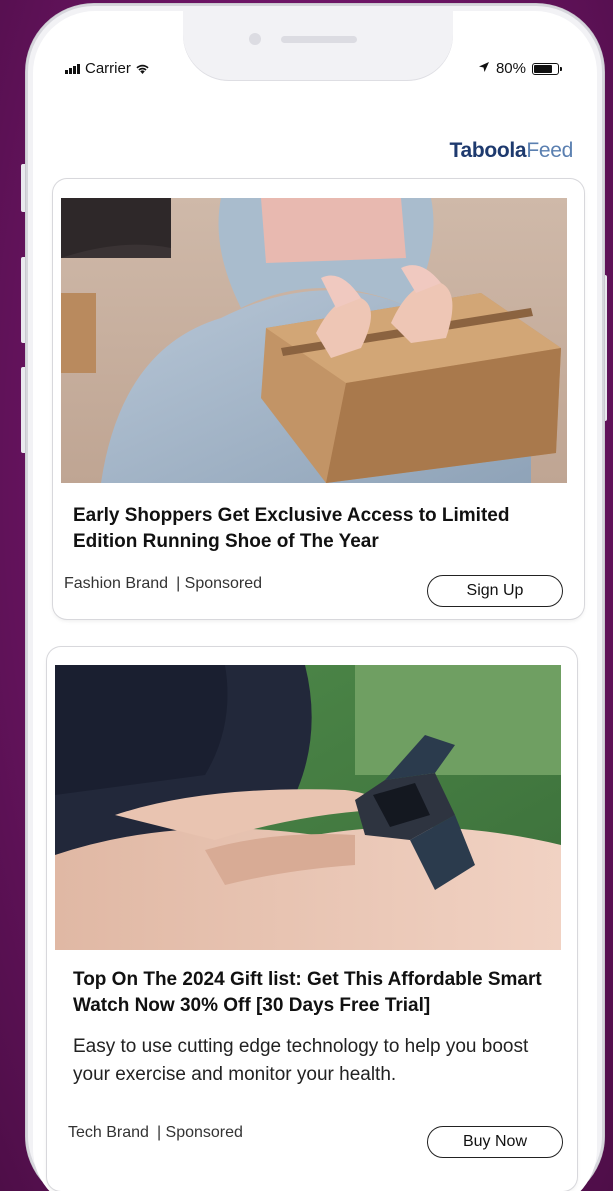 The height and width of the screenshot is (1191, 613). What do you see at coordinates (488, 150) in the screenshot?
I see `logo-bold-text: Taboola` at bounding box center [488, 150].